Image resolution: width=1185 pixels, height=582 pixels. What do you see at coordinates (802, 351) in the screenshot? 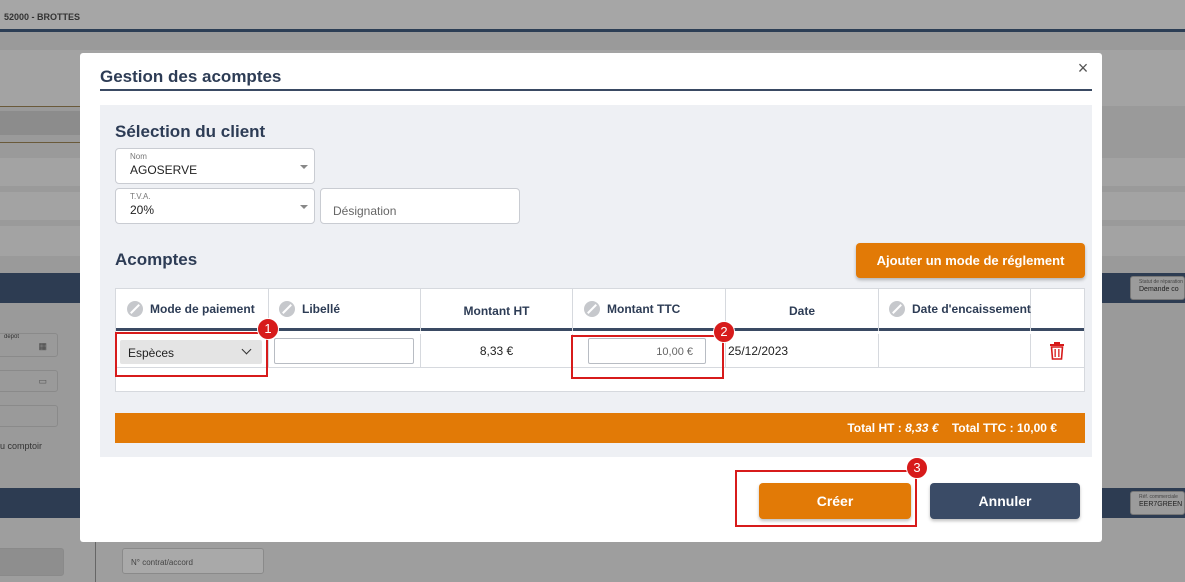
I see `cell-date: 25/12/2023` at bounding box center [802, 351].